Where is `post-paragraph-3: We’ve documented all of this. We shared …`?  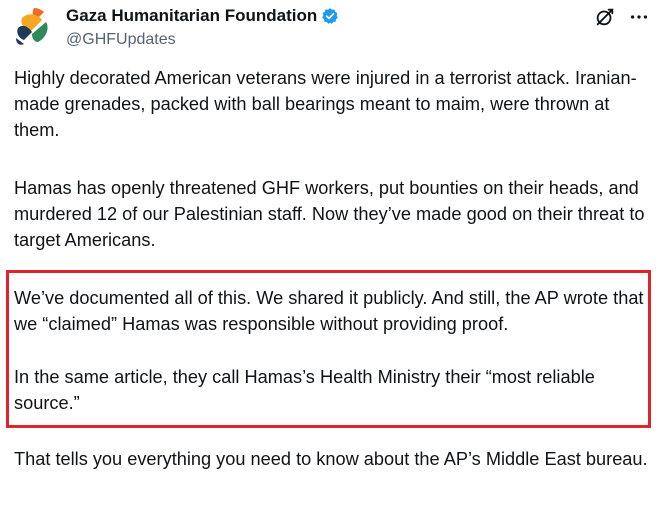
post-paragraph-3: We’ve documented all of this. We shared … is located at coordinates (329, 311).